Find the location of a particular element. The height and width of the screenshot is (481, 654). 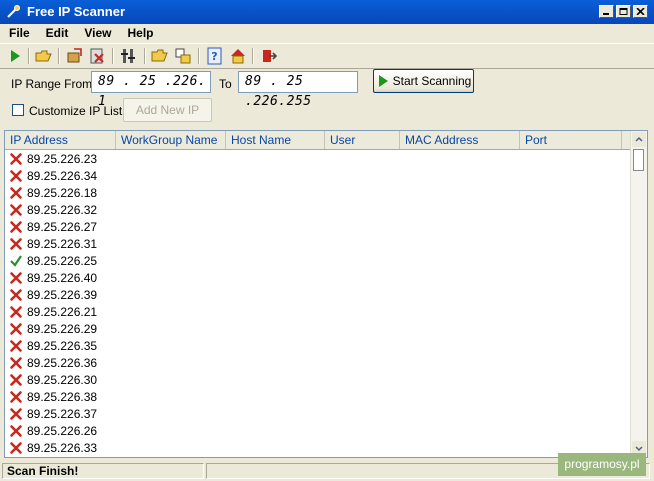

scroll-up-button is located at coordinates (639, 139).